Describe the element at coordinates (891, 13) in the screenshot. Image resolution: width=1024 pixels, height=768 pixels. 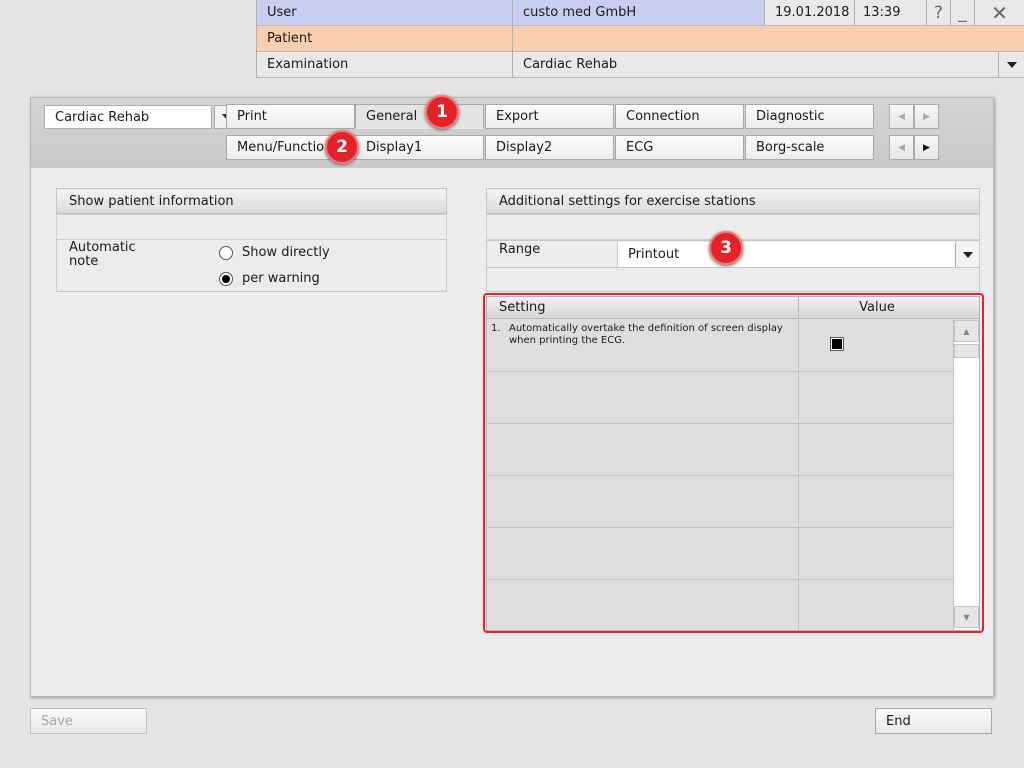
I see `time-display: 13:39` at that location.